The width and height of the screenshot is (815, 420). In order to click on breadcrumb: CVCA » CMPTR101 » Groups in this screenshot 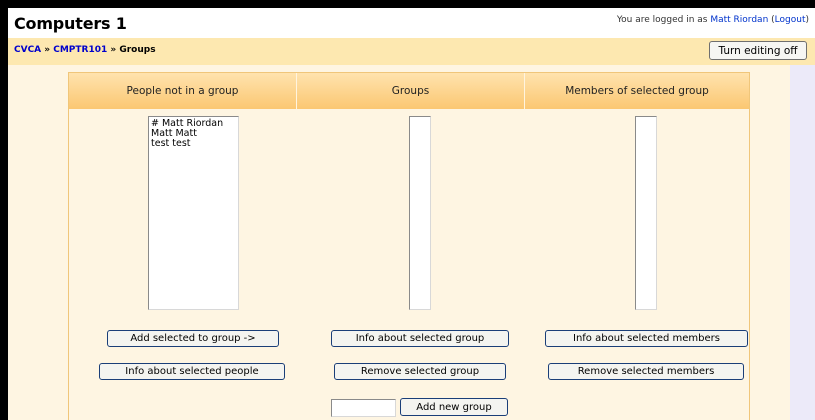, I will do `click(85, 50)`.